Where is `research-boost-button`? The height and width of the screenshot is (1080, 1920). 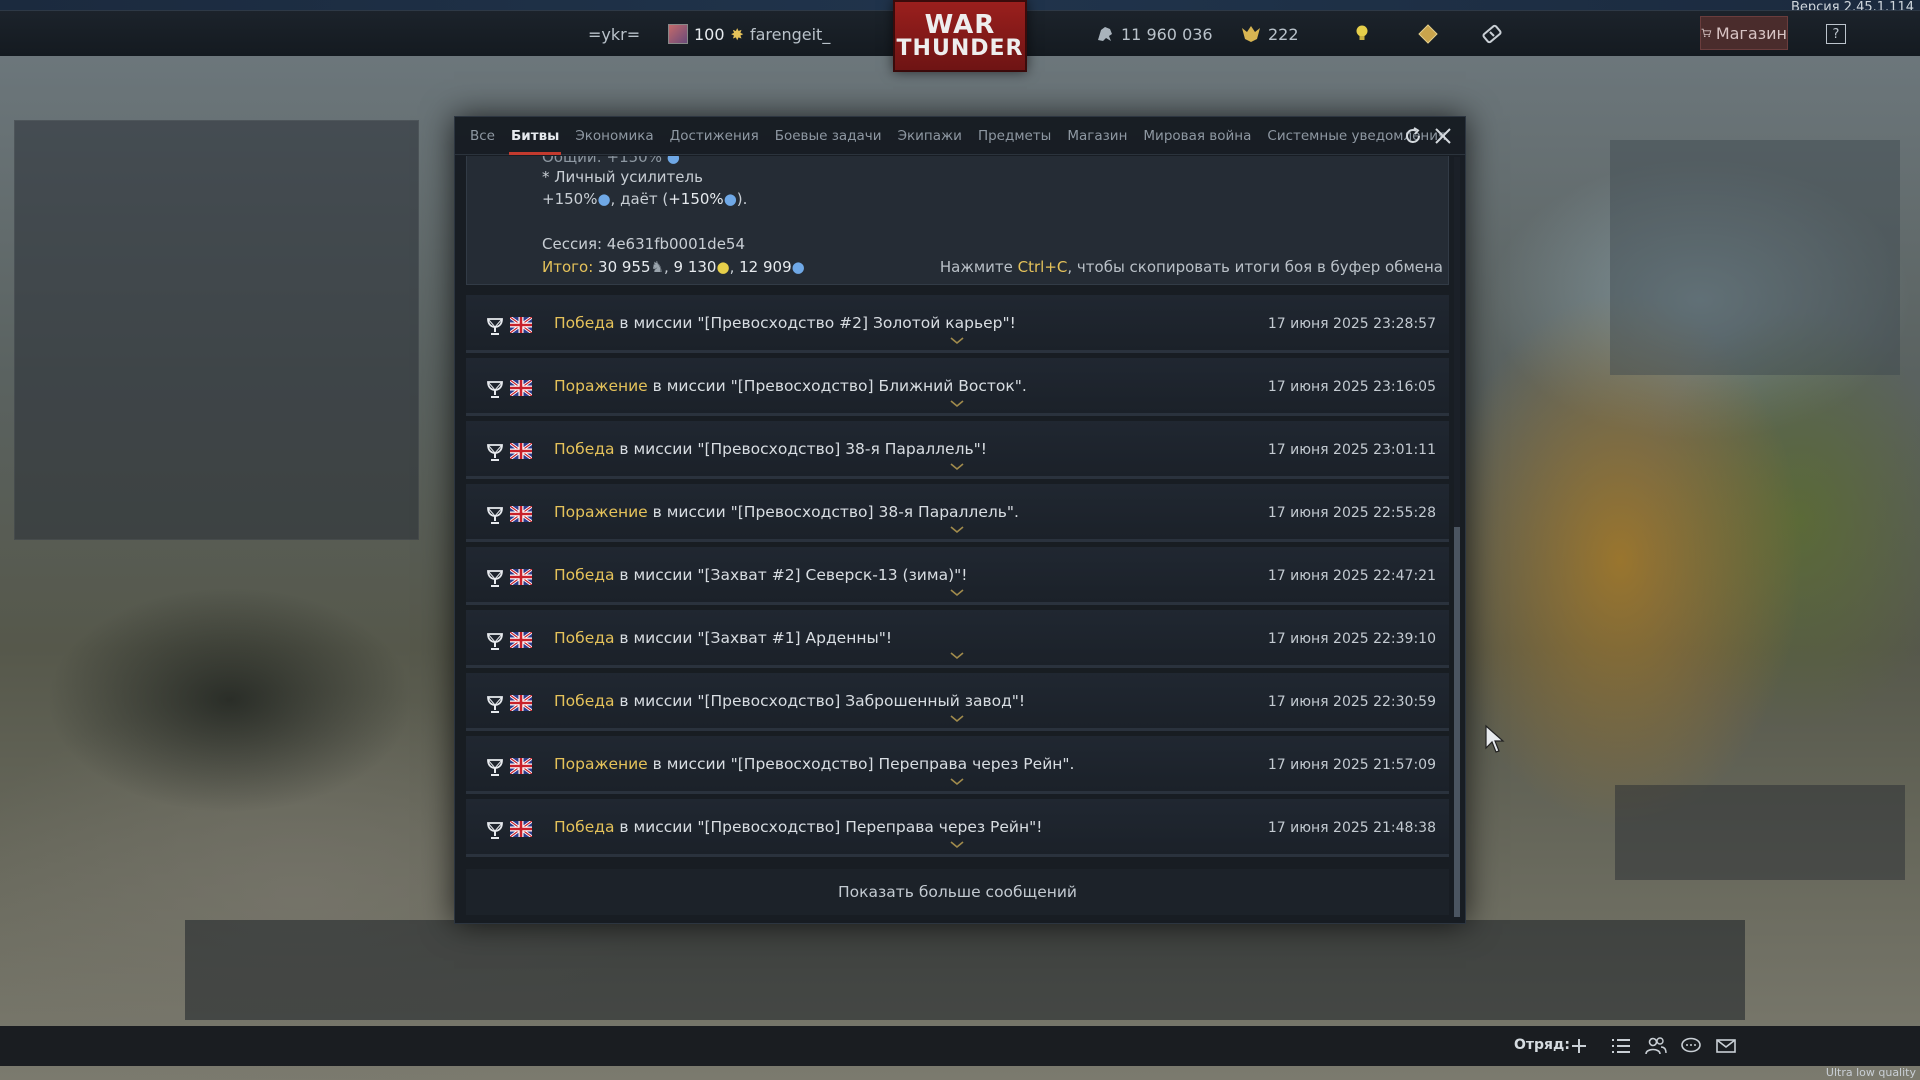
research-boost-button is located at coordinates (1362, 34).